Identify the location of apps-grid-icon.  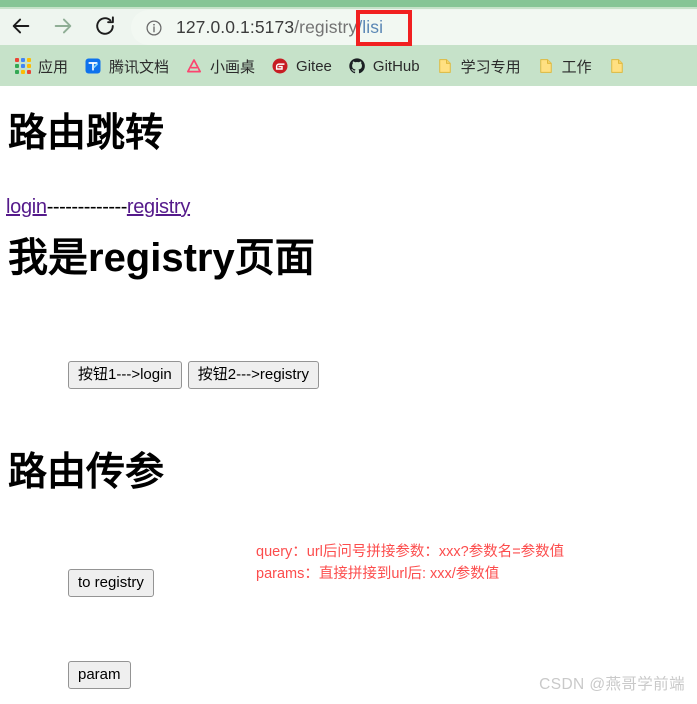
(23, 66).